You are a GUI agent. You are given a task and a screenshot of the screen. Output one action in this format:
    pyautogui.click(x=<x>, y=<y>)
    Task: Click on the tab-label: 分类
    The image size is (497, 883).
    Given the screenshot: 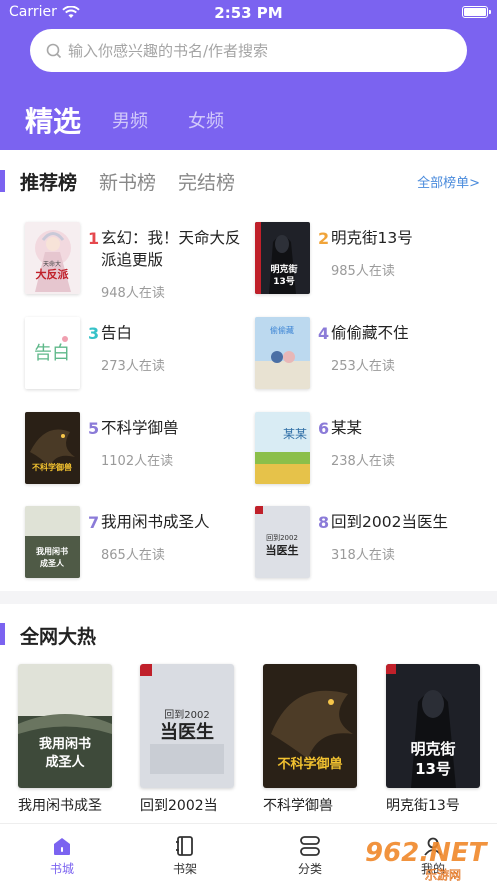 What is the action you would take?
    pyautogui.click(x=309, y=869)
    